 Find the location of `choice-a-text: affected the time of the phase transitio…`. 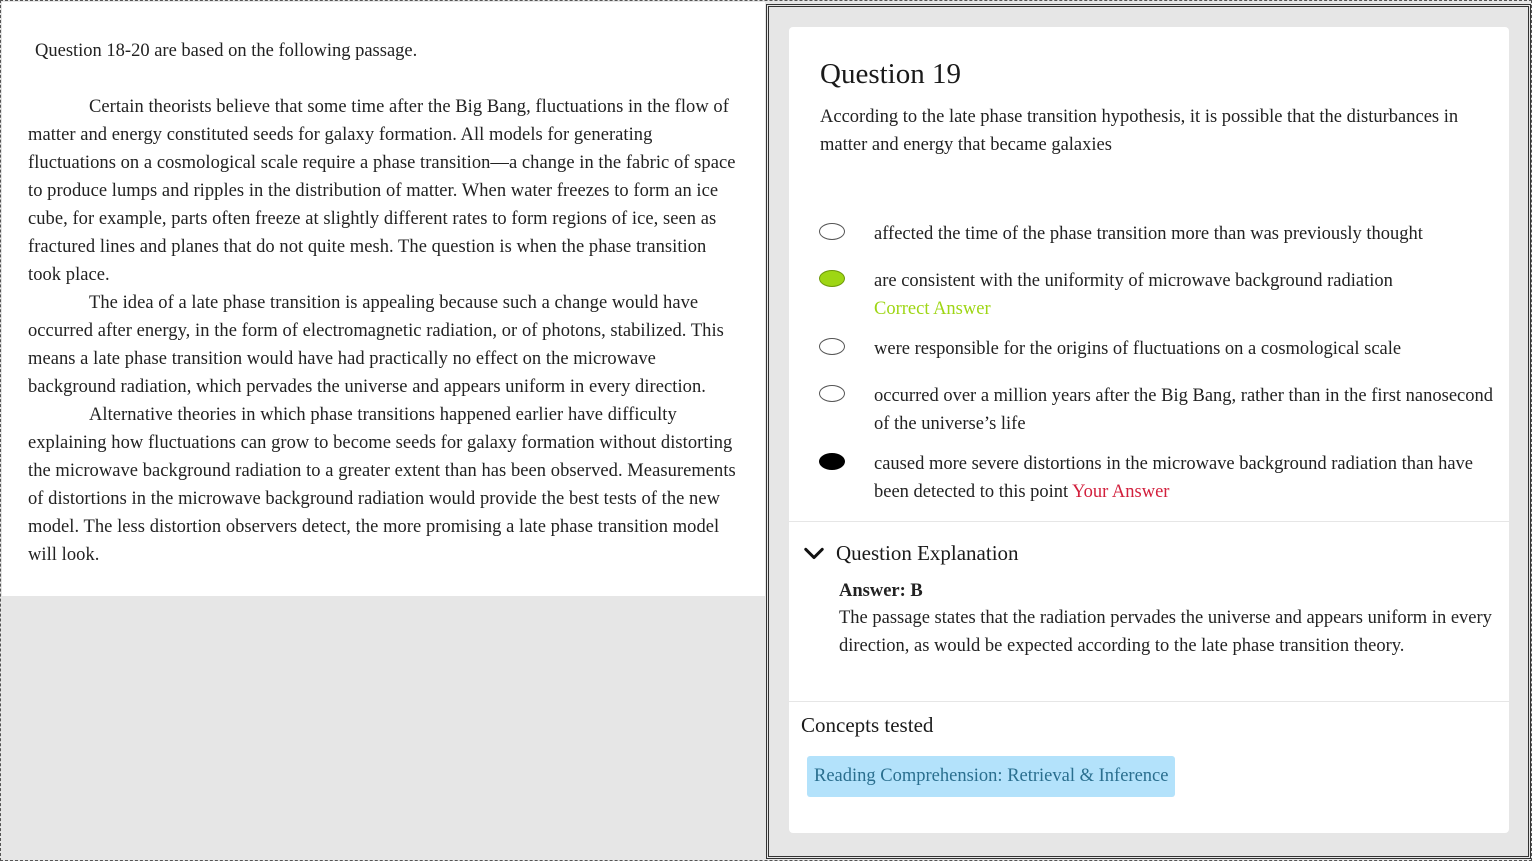

choice-a-text: affected the time of the phase transitio… is located at coordinates (1148, 234).